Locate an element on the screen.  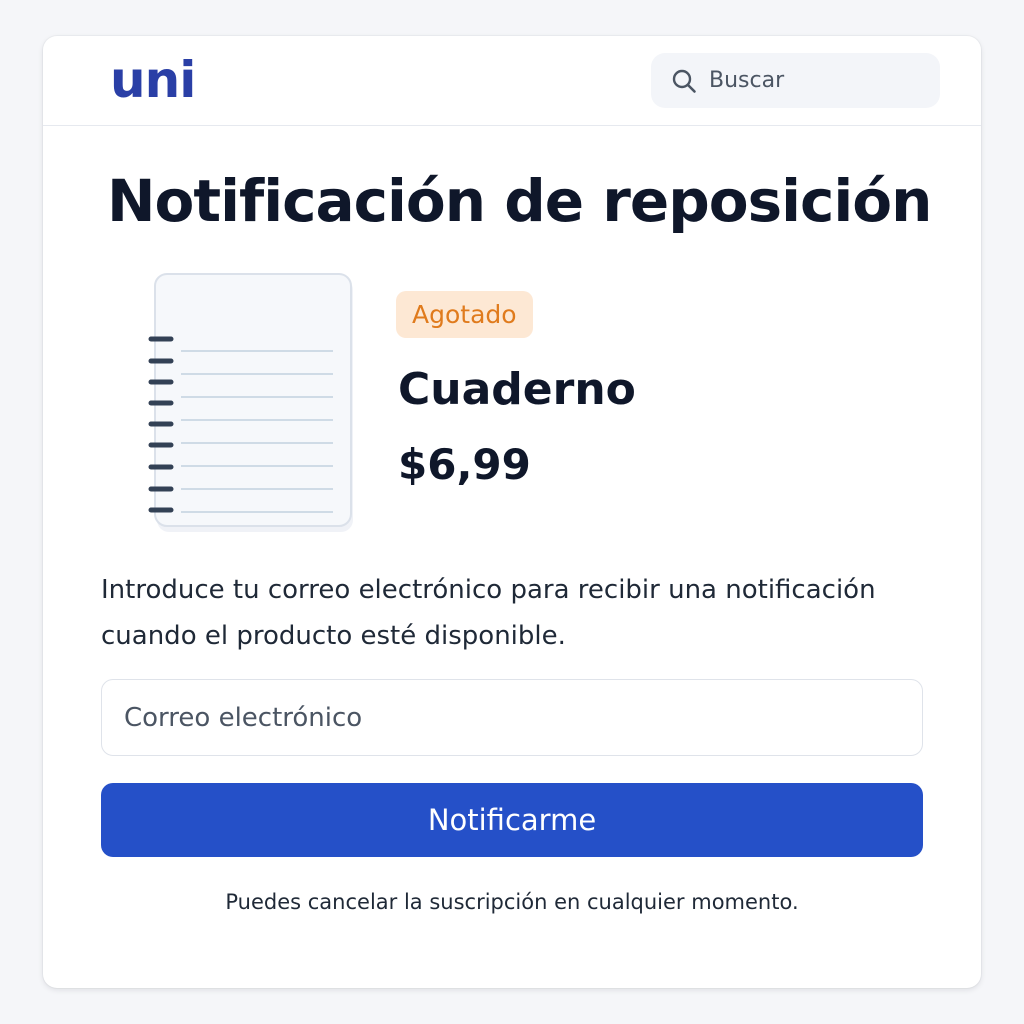
out-of-stock-badge: Agotado is located at coordinates (464, 314).